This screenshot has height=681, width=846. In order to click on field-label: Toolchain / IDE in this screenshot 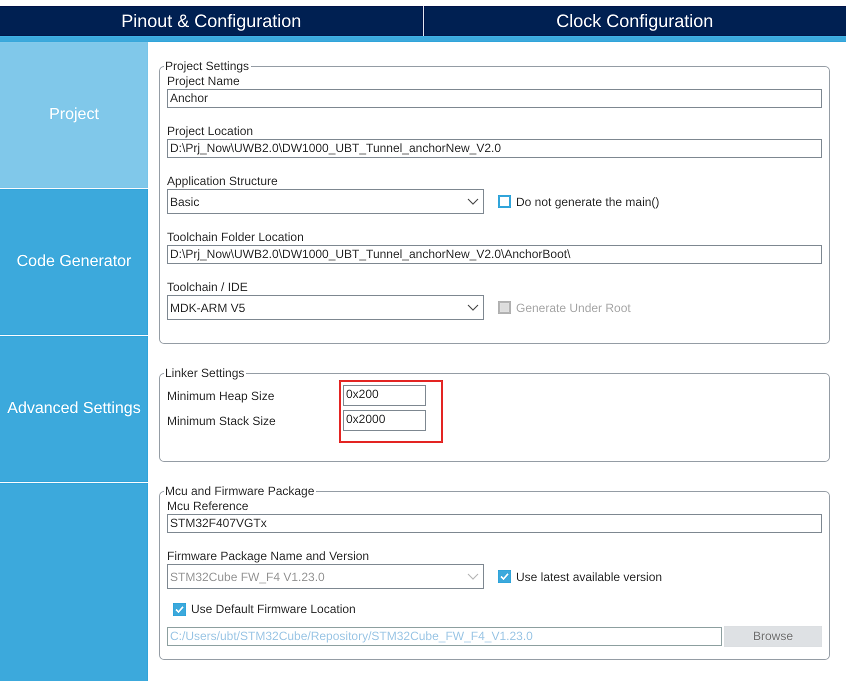, I will do `click(208, 287)`.